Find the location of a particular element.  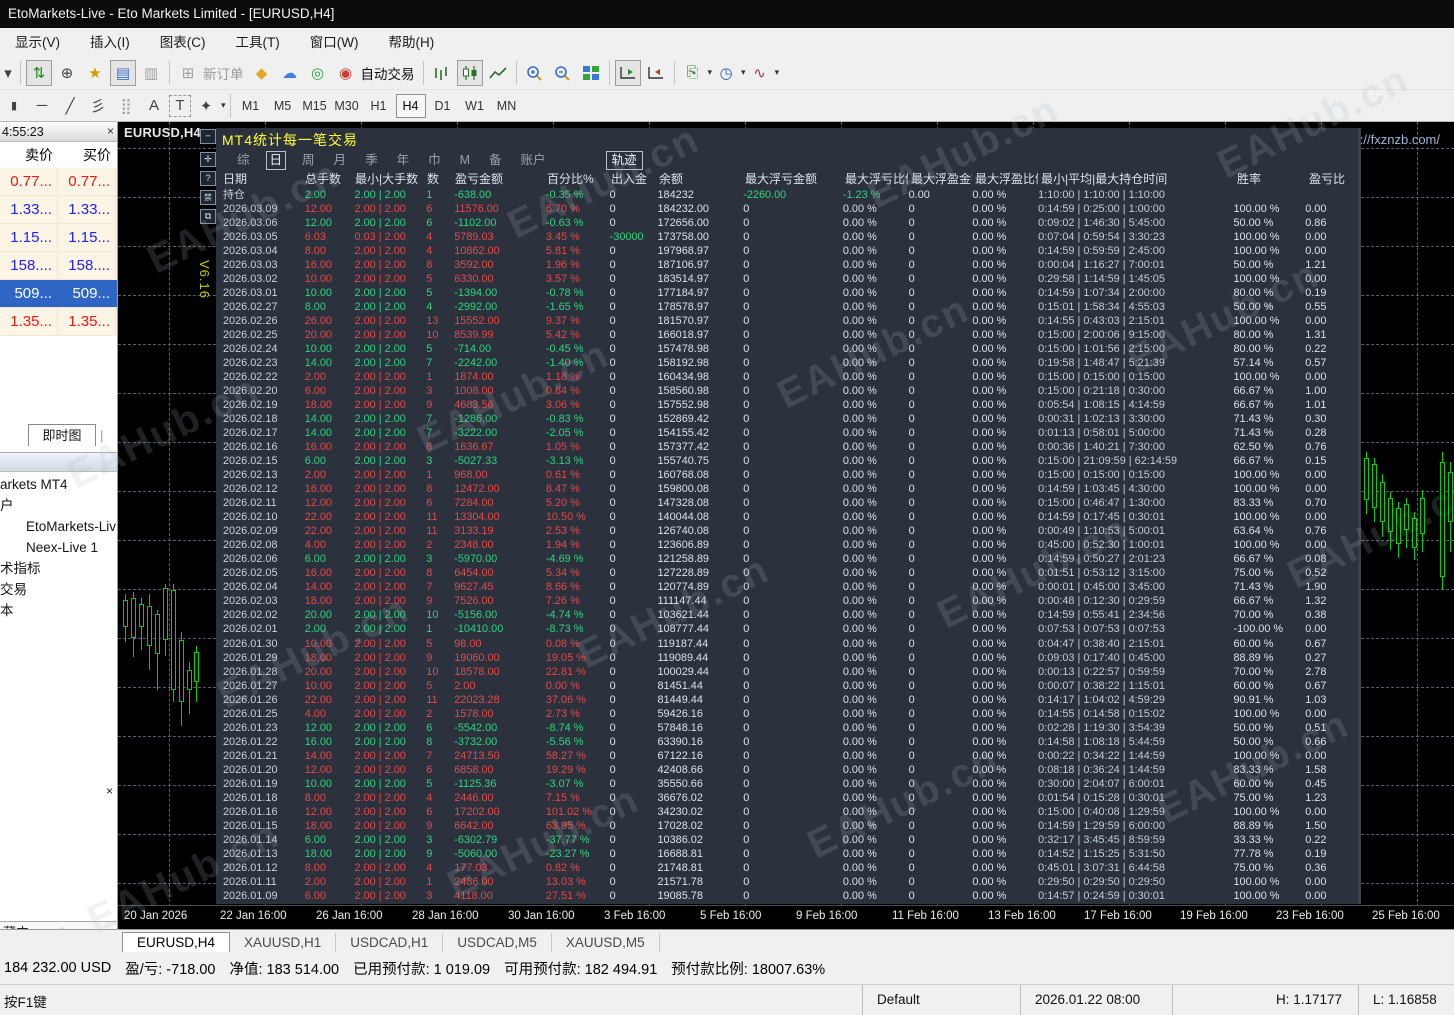

bar-chart-icon is located at coordinates (442, 73).